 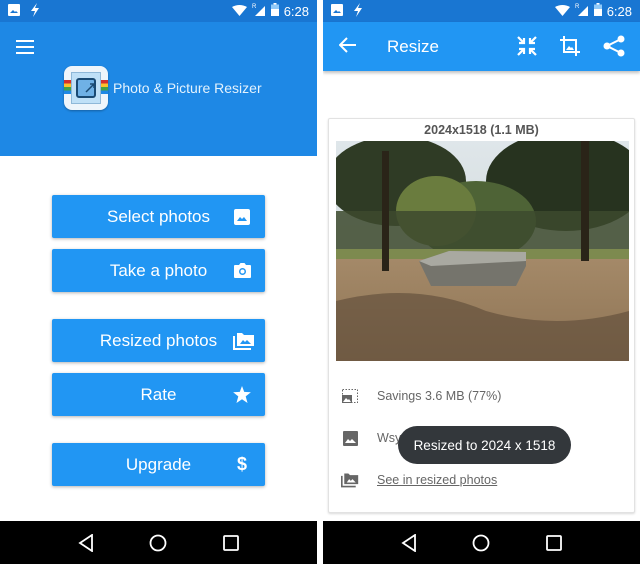 I want to click on rate-label: Rate, so click(x=158, y=394).